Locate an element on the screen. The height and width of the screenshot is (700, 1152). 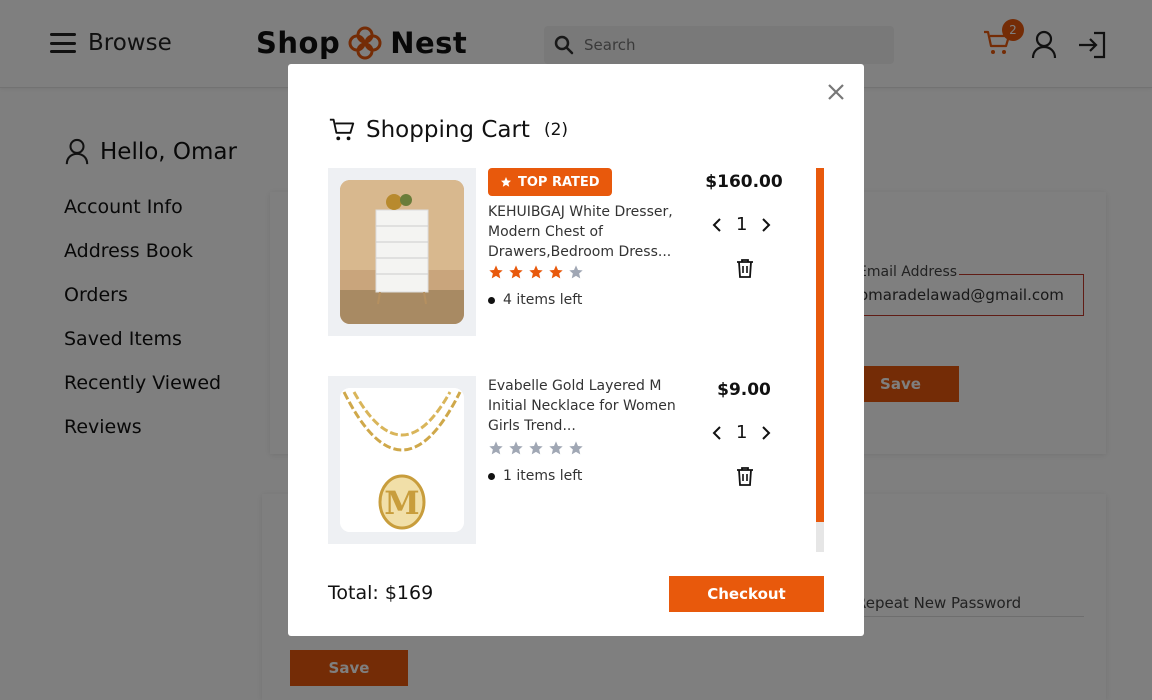
cart-scrollbar is located at coordinates (820, 360).